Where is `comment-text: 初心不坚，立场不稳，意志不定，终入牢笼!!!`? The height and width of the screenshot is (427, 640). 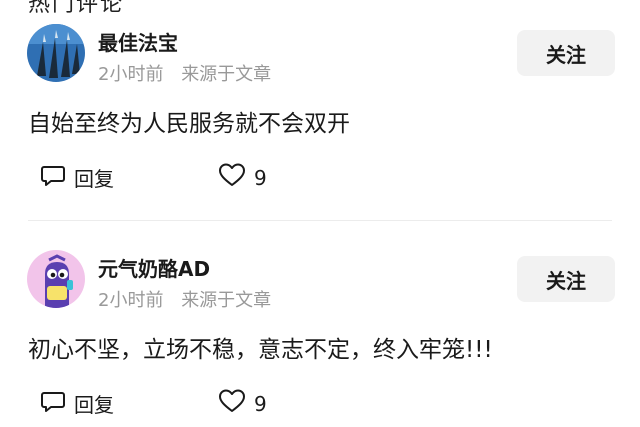 comment-text: 初心不坚，立场不稳，意志不定，终入牢笼!!! is located at coordinates (260, 350).